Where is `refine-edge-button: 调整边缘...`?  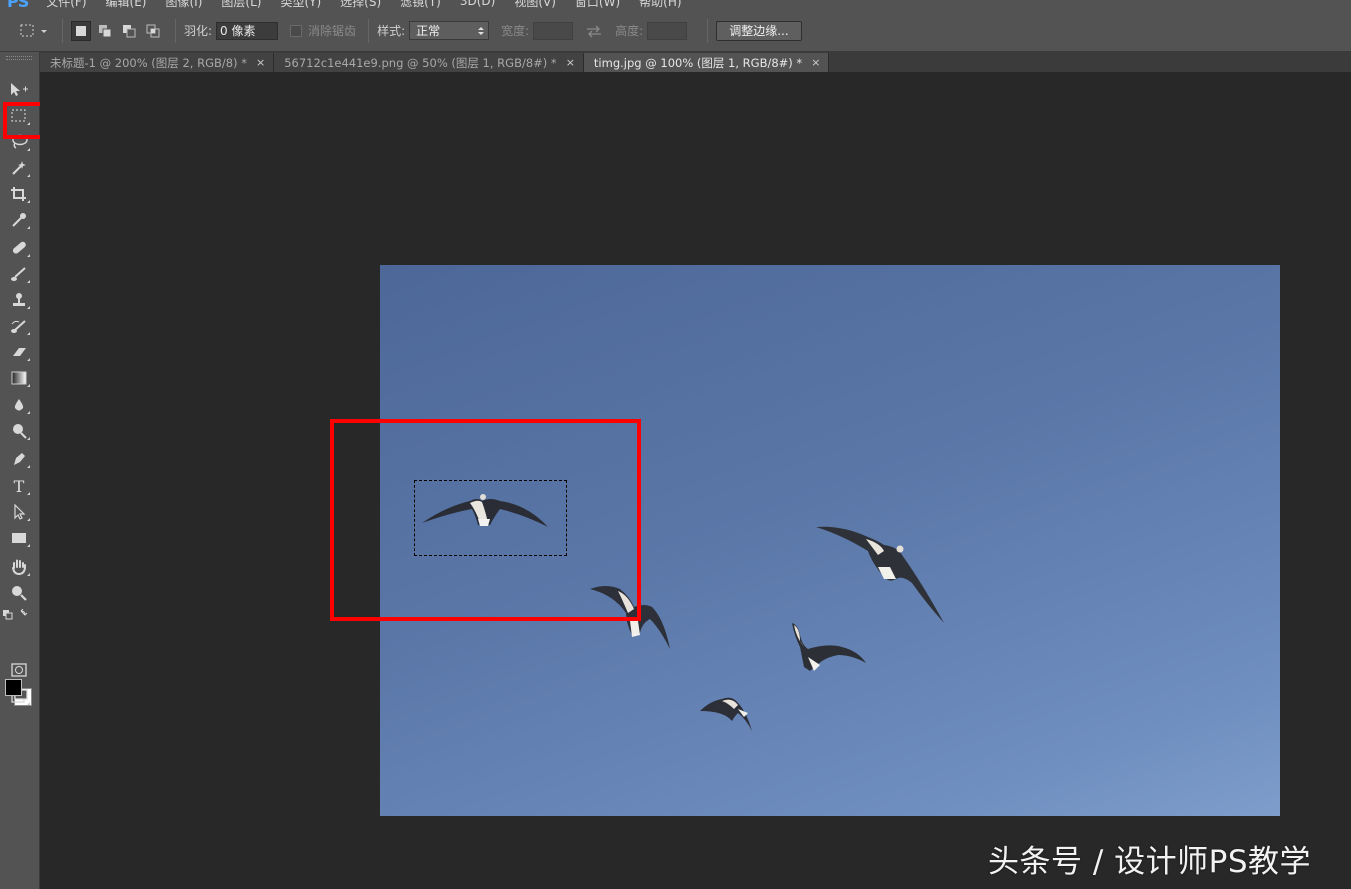 refine-edge-button: 调整边缘... is located at coordinates (759, 30).